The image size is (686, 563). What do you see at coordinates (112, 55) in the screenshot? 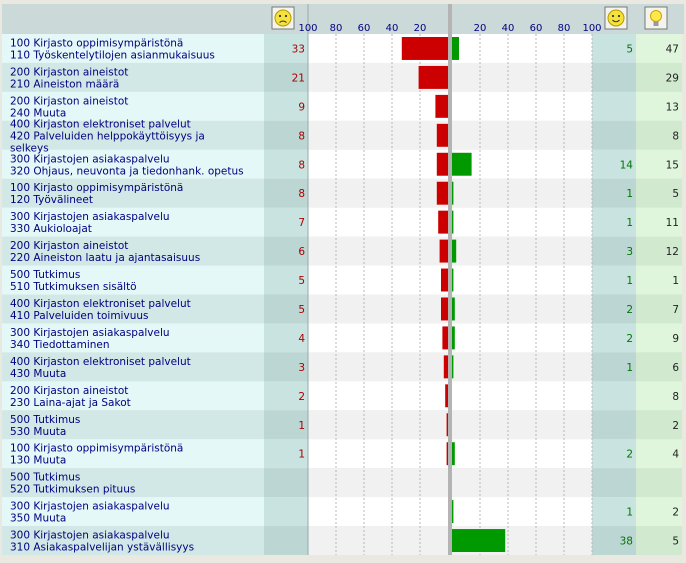
I see `subcategory-label: 110 Työskentelytilojen asianmukaisuus` at bounding box center [112, 55].